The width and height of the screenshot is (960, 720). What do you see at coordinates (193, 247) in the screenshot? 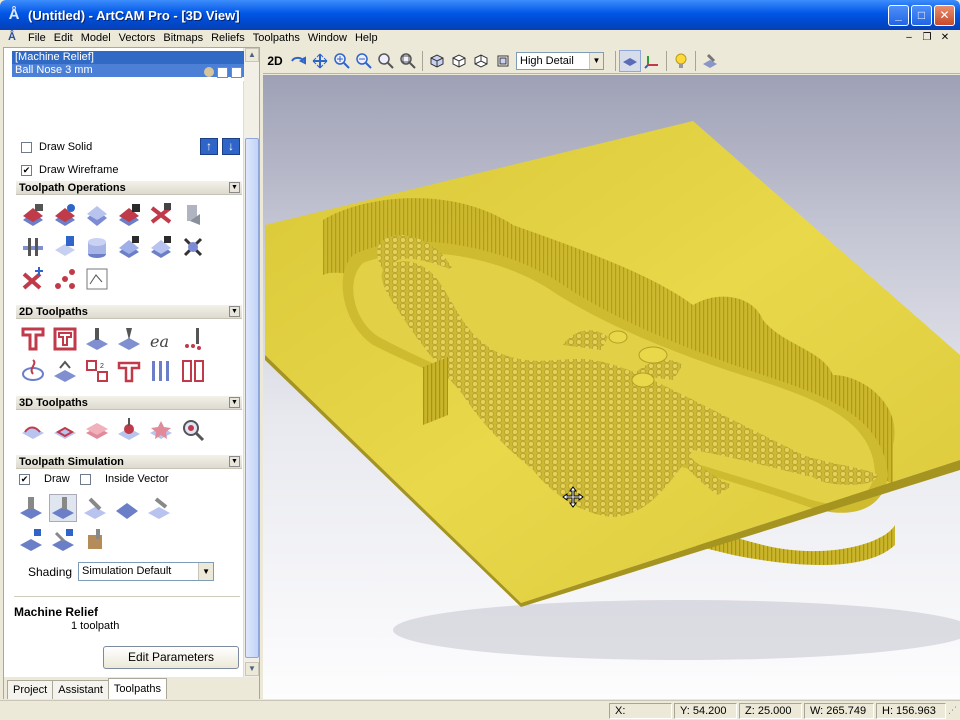
I see `wrap-toolpath-icon` at bounding box center [193, 247].